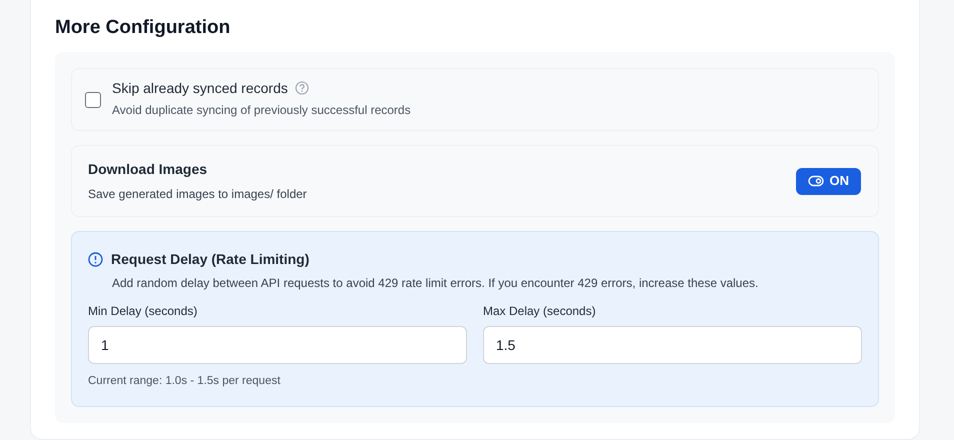  Describe the element at coordinates (672, 345) in the screenshot. I see `delay-input: 1.5` at that location.